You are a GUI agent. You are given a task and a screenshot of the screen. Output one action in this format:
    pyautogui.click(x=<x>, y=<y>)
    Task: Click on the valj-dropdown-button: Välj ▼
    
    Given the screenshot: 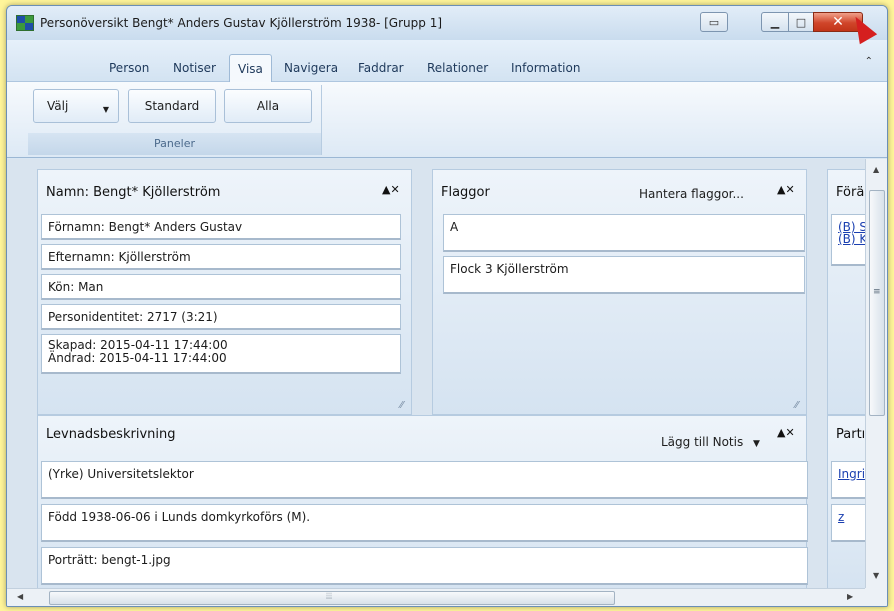 What is the action you would take?
    pyautogui.click(x=76, y=106)
    